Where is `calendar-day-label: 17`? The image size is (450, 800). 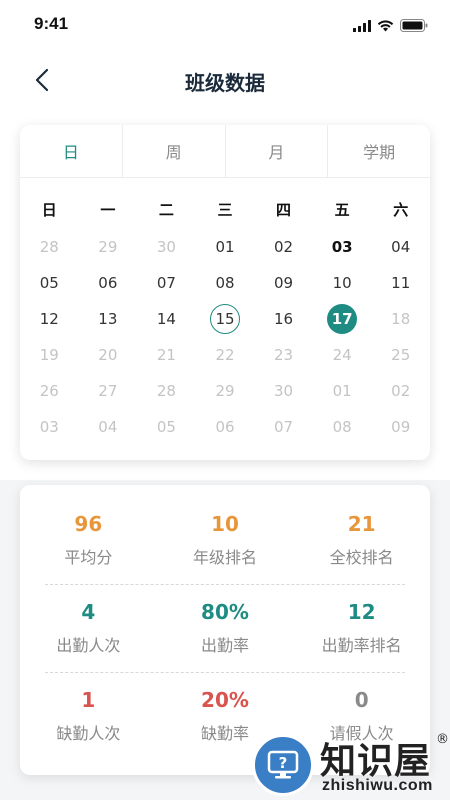 calendar-day-label: 17 is located at coordinates (342, 319).